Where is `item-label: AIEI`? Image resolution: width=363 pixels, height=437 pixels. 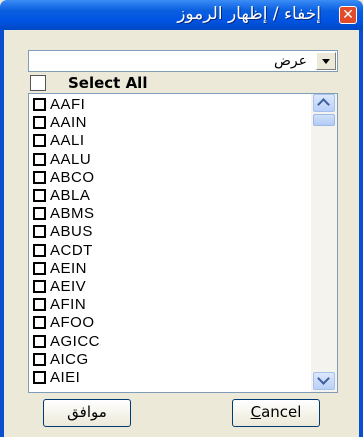 item-label: AIEI is located at coordinates (65, 377).